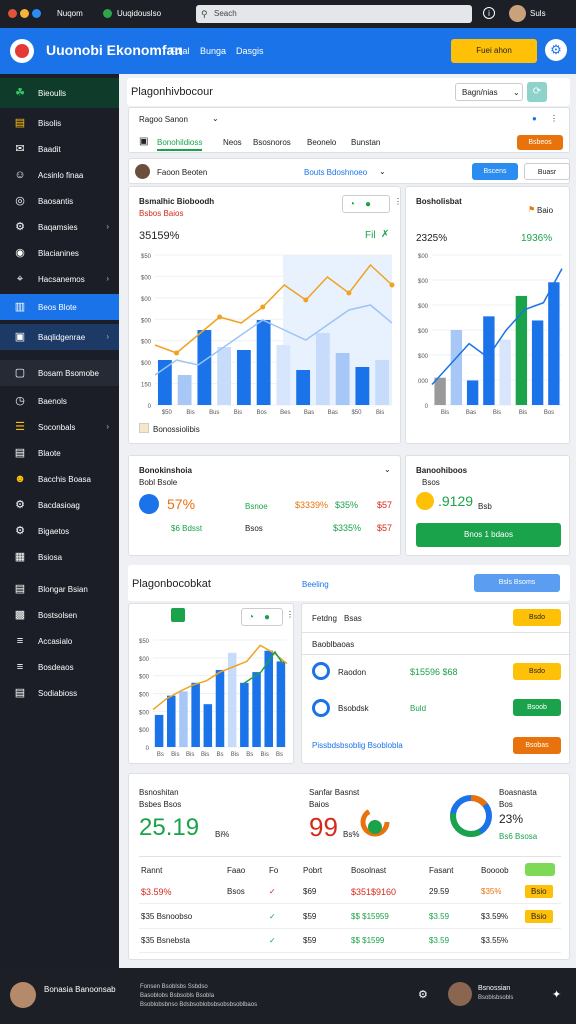 This screenshot has height=1024, width=576. I want to click on chart-value: 35159%, so click(159, 236).